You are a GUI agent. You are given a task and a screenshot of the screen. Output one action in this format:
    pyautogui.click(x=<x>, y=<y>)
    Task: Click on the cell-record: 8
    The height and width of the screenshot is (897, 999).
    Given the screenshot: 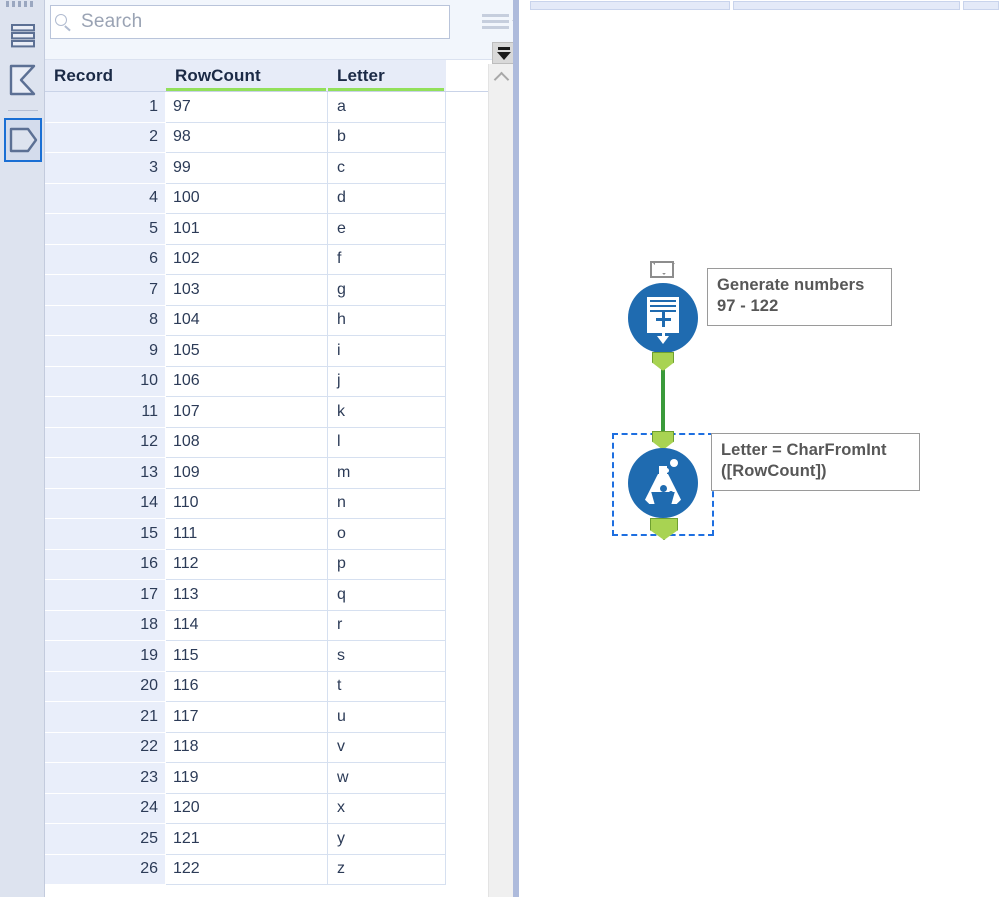 What is the action you would take?
    pyautogui.click(x=105, y=320)
    